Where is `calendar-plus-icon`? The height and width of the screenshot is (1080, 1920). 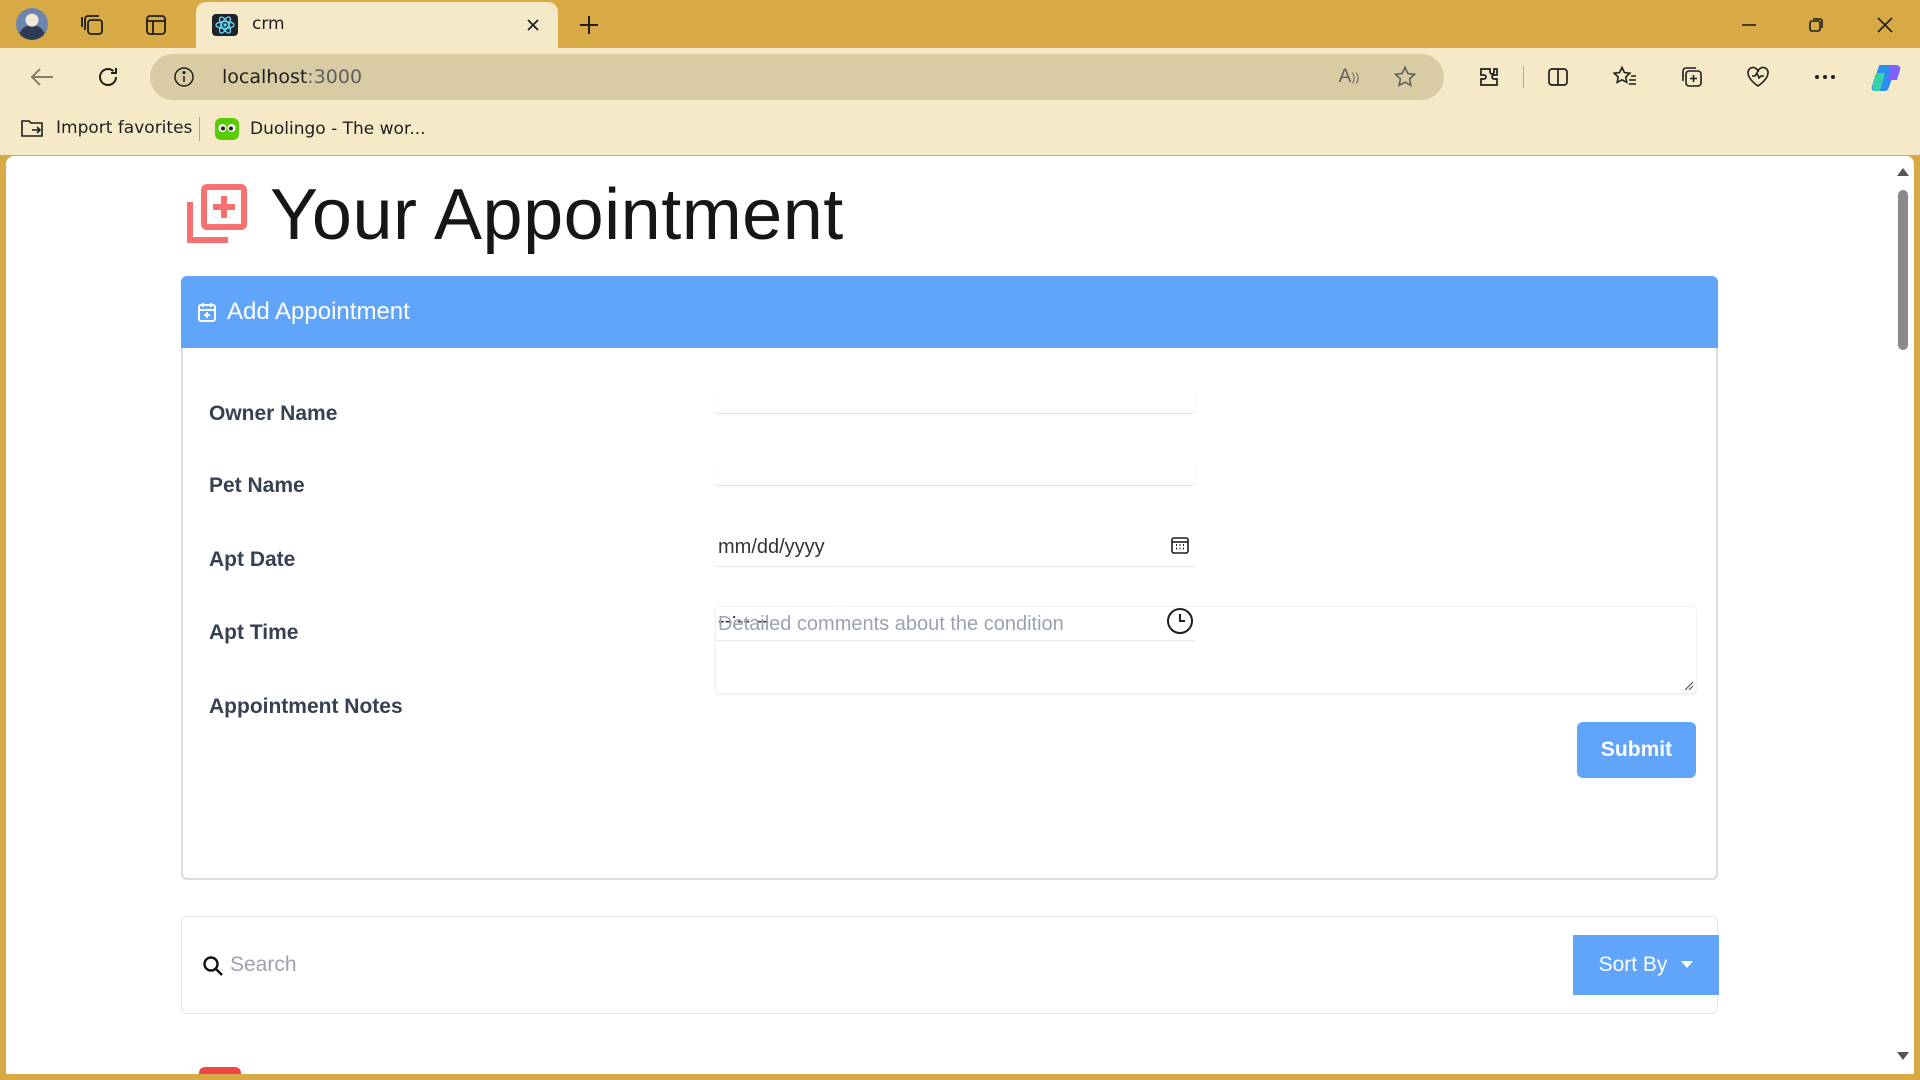
calendar-plus-icon is located at coordinates (207, 312).